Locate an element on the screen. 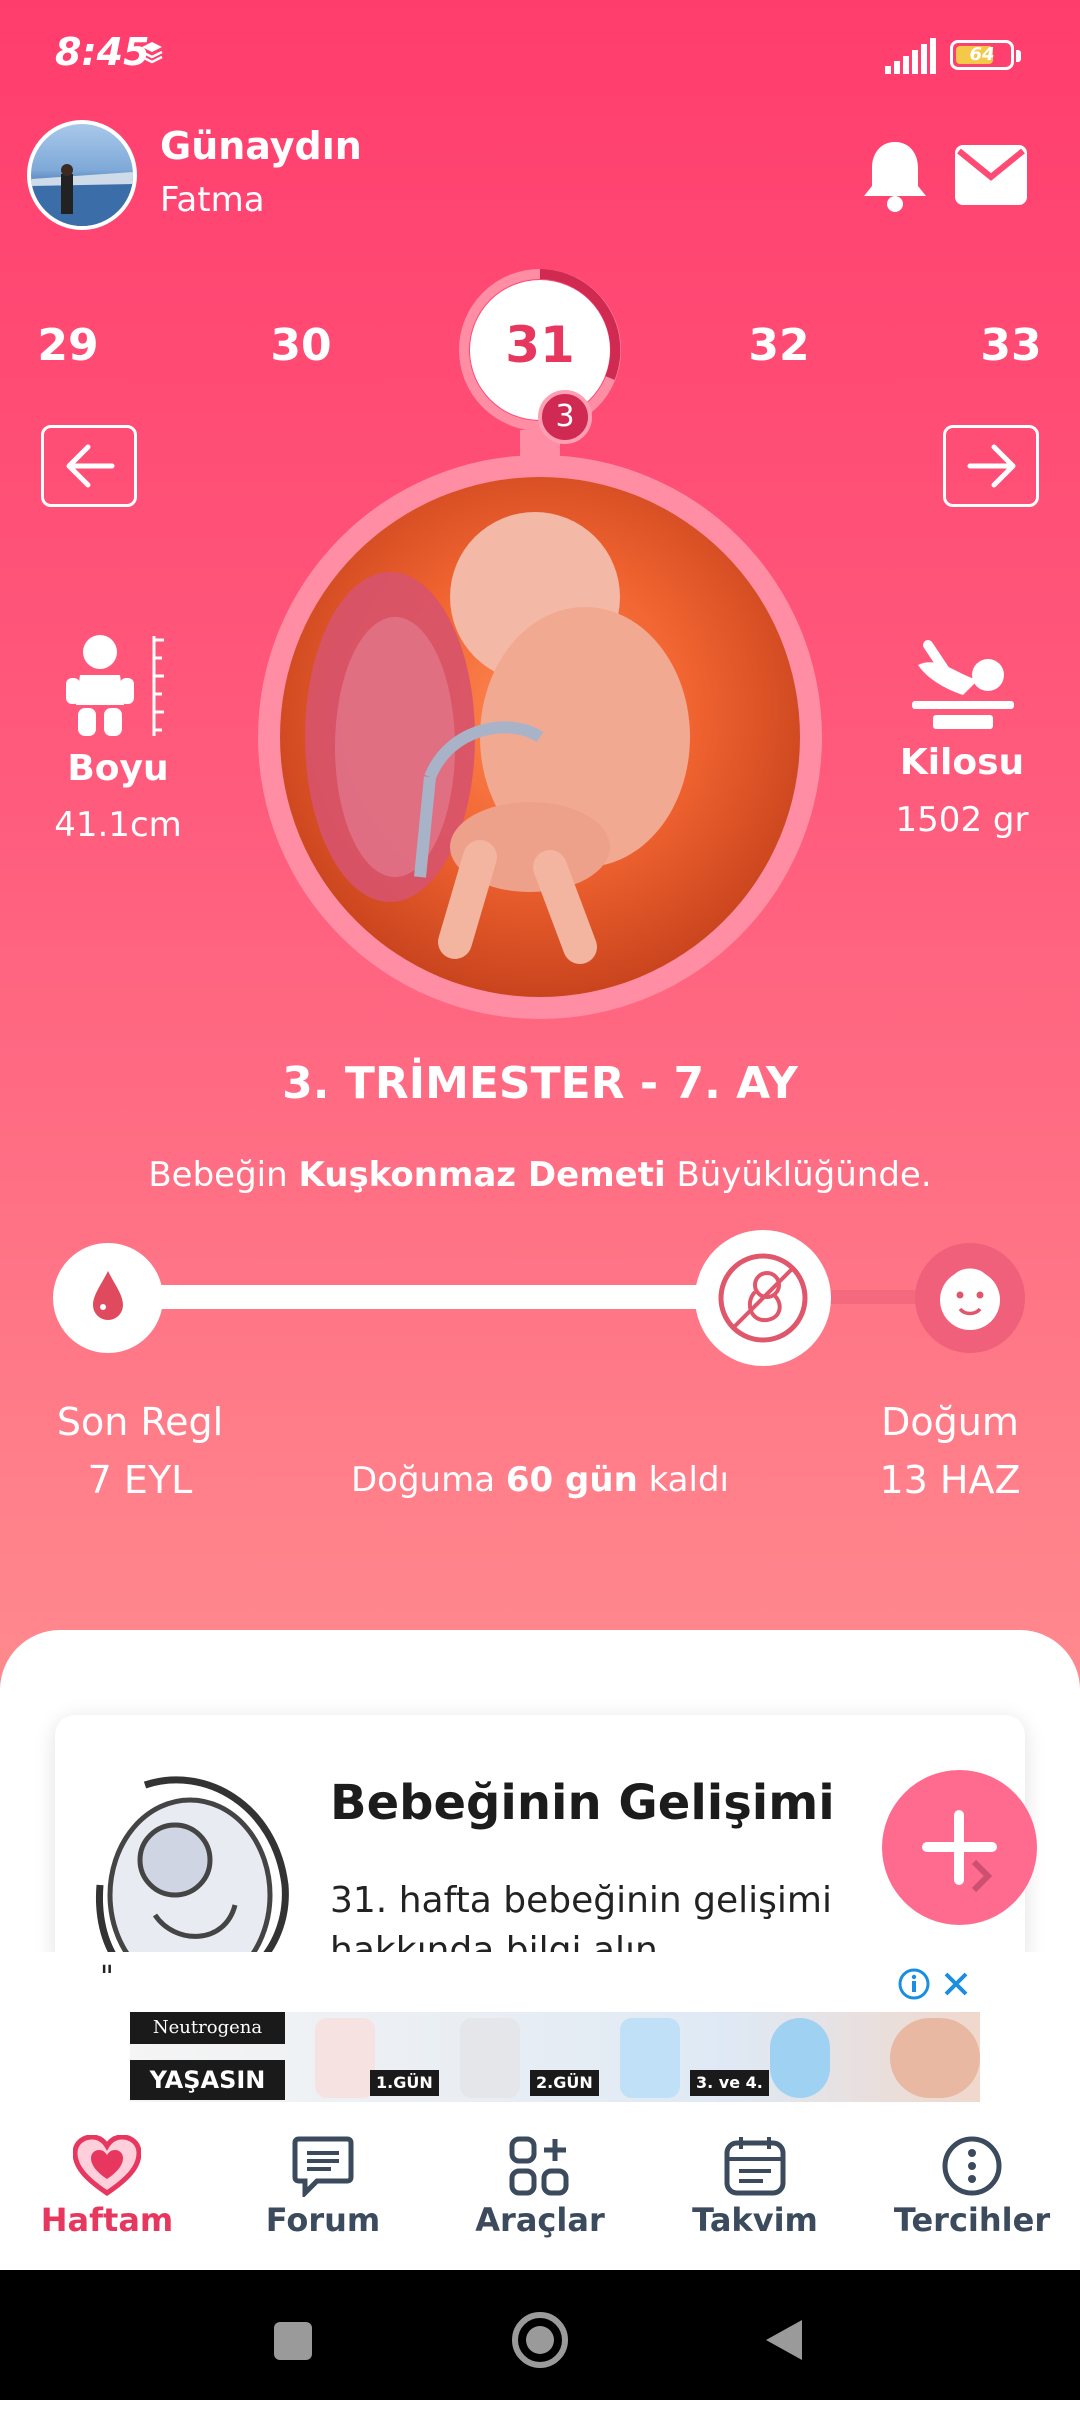 This screenshot has height=2430, width=1080. more-options-icon is located at coordinates (972, 2166).